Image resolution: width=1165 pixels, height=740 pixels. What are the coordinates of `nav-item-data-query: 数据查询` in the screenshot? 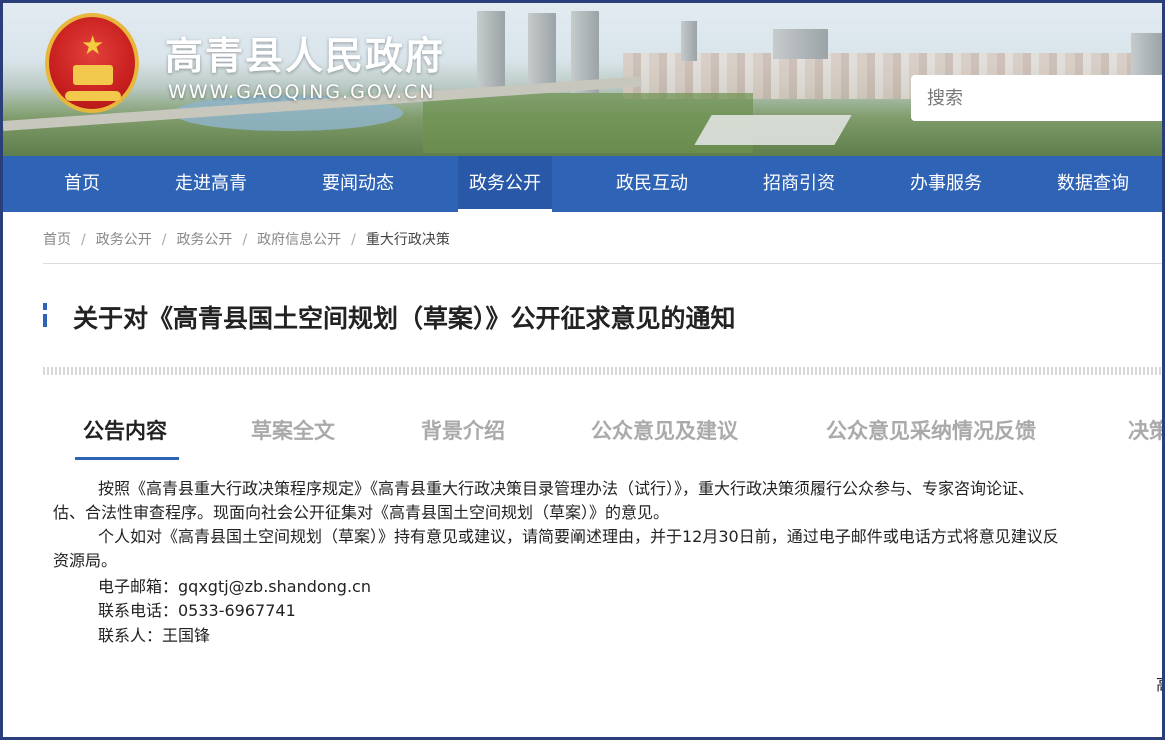 It's located at (1093, 184).